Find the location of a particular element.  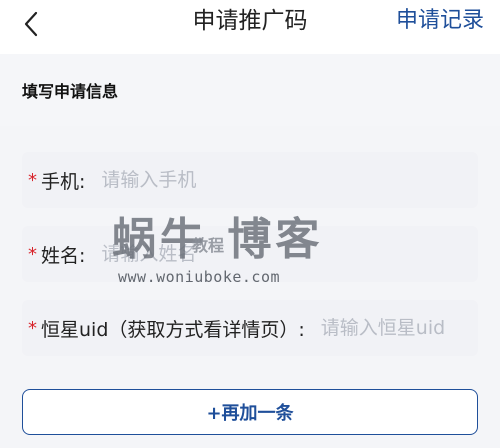

add-another-button: +再加一条 is located at coordinates (250, 412).